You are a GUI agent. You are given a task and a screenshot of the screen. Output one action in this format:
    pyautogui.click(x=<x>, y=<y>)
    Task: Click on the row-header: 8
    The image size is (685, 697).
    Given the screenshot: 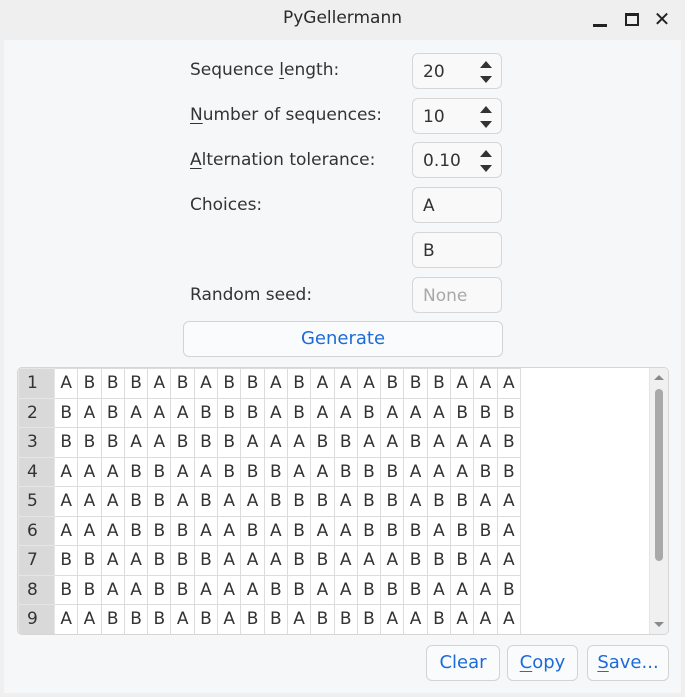 What is the action you would take?
    pyautogui.click(x=36, y=589)
    